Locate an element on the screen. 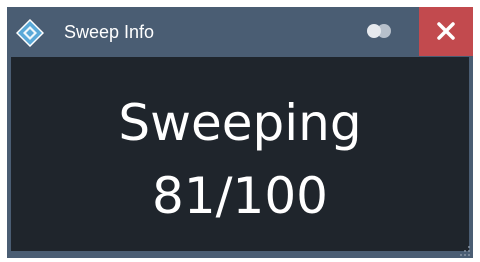  resize-grip-icon is located at coordinates (465, 250).